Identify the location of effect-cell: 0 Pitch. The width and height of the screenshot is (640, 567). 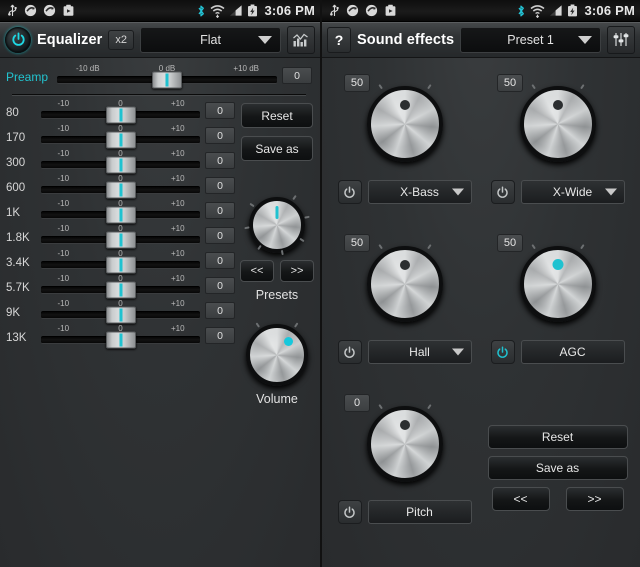
(404, 468).